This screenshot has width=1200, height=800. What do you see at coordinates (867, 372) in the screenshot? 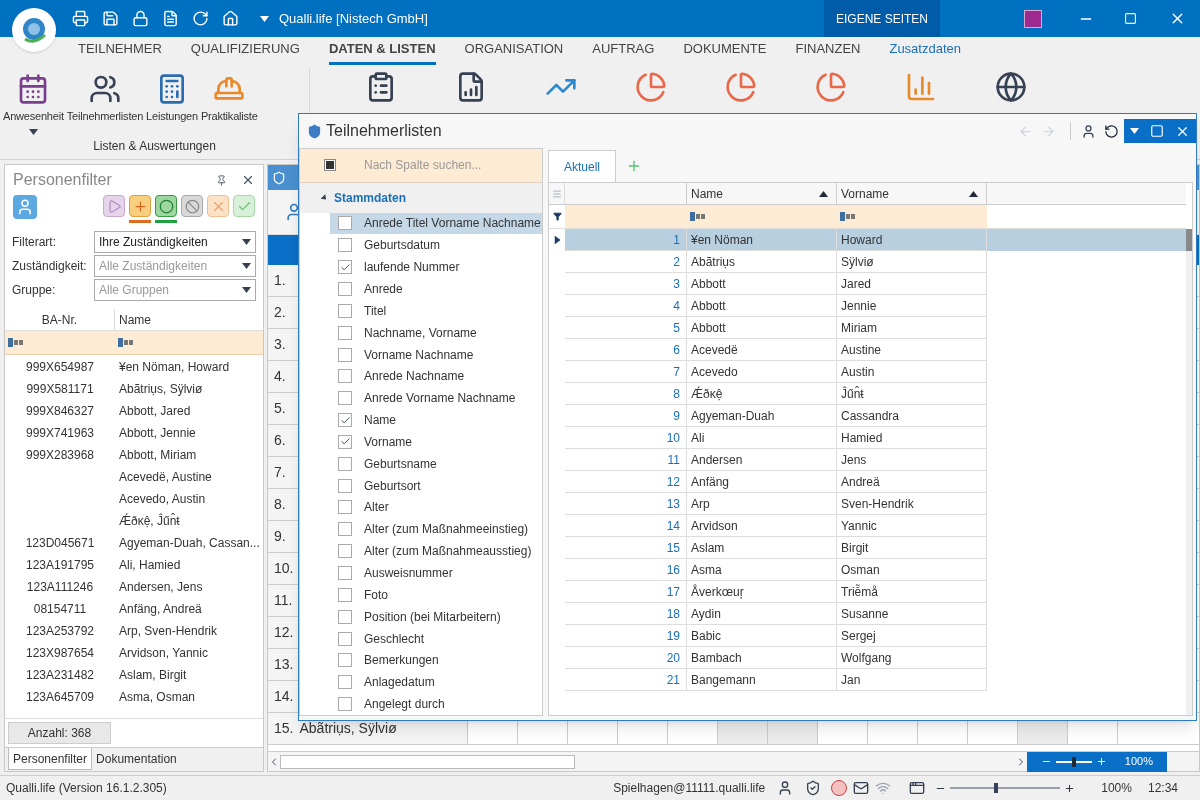
I see `grid-row: 7 Acevedo Austin` at bounding box center [867, 372].